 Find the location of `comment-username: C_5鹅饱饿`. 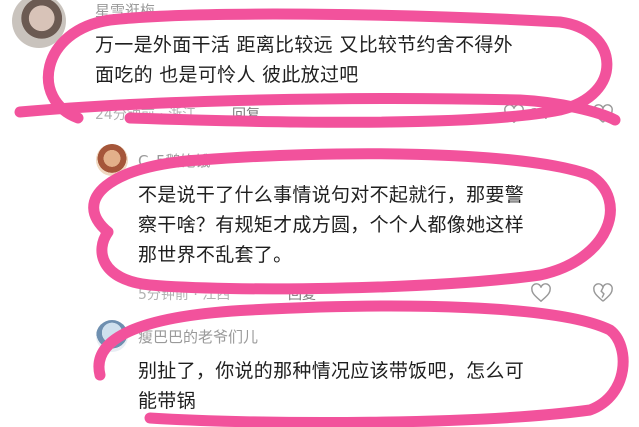

comment-username: C_5鹅饱饿 is located at coordinates (174, 160).